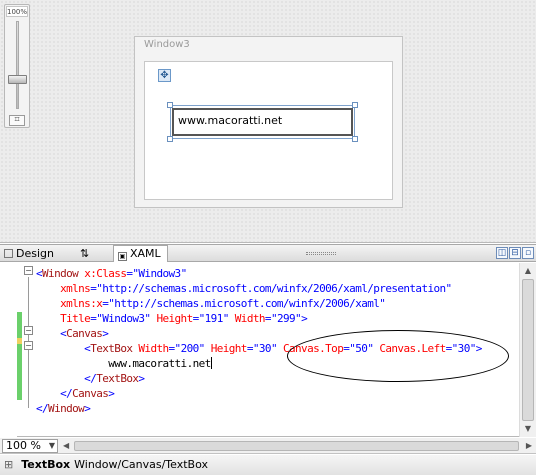 This screenshot has width=536, height=475. I want to click on code-line: </Window>, so click(63, 408).